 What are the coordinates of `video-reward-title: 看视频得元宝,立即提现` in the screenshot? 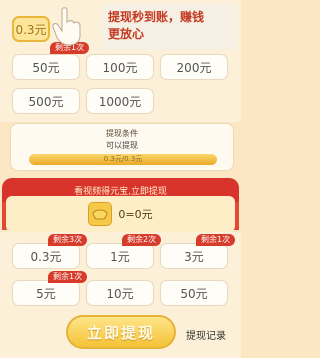 It's located at (120, 191).